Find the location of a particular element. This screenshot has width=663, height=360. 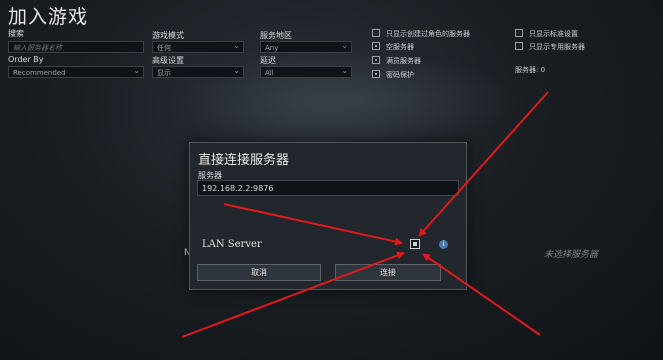

checkbox-created-chars is located at coordinates (376, 33).